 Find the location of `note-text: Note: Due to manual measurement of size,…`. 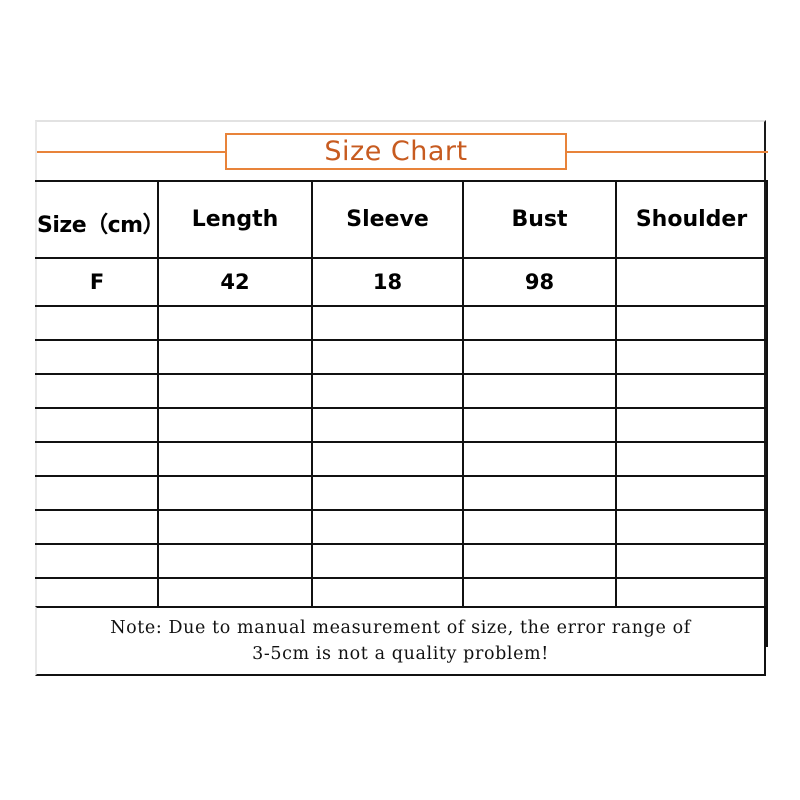

note-text: Note: Due to manual measurement of size,… is located at coordinates (400, 640).